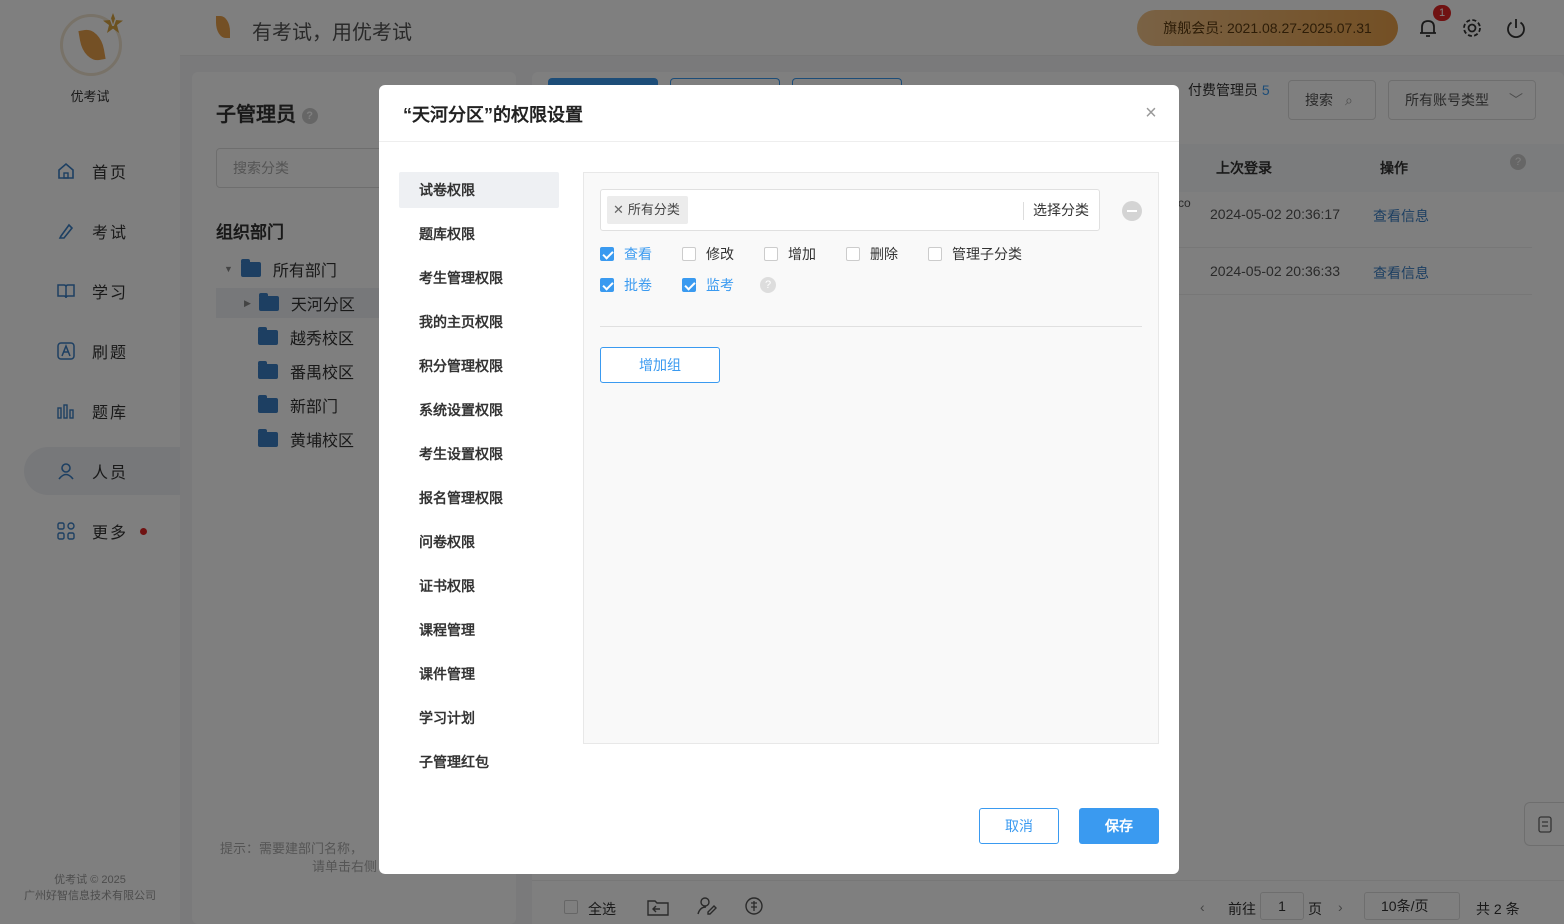  What do you see at coordinates (768, 285) in the screenshot?
I see `help-icon: ?` at bounding box center [768, 285].